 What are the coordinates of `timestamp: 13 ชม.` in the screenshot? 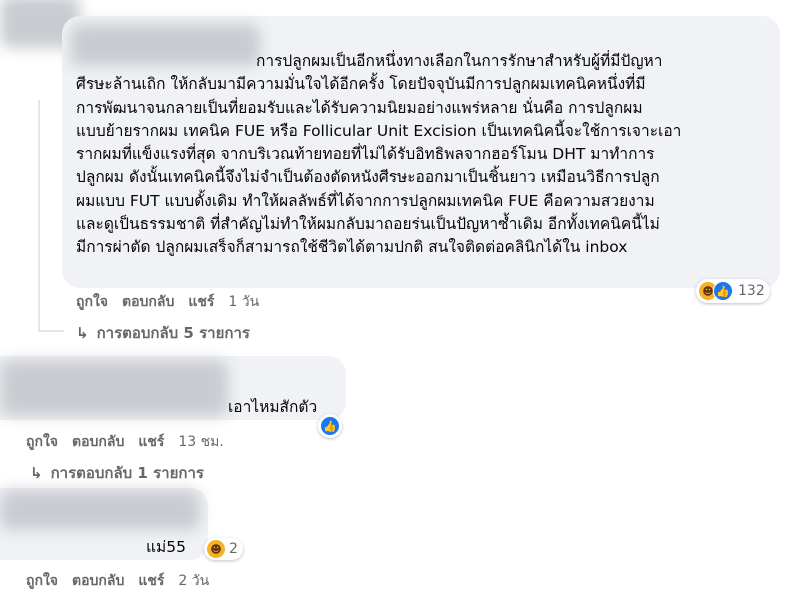 It's located at (200, 442).